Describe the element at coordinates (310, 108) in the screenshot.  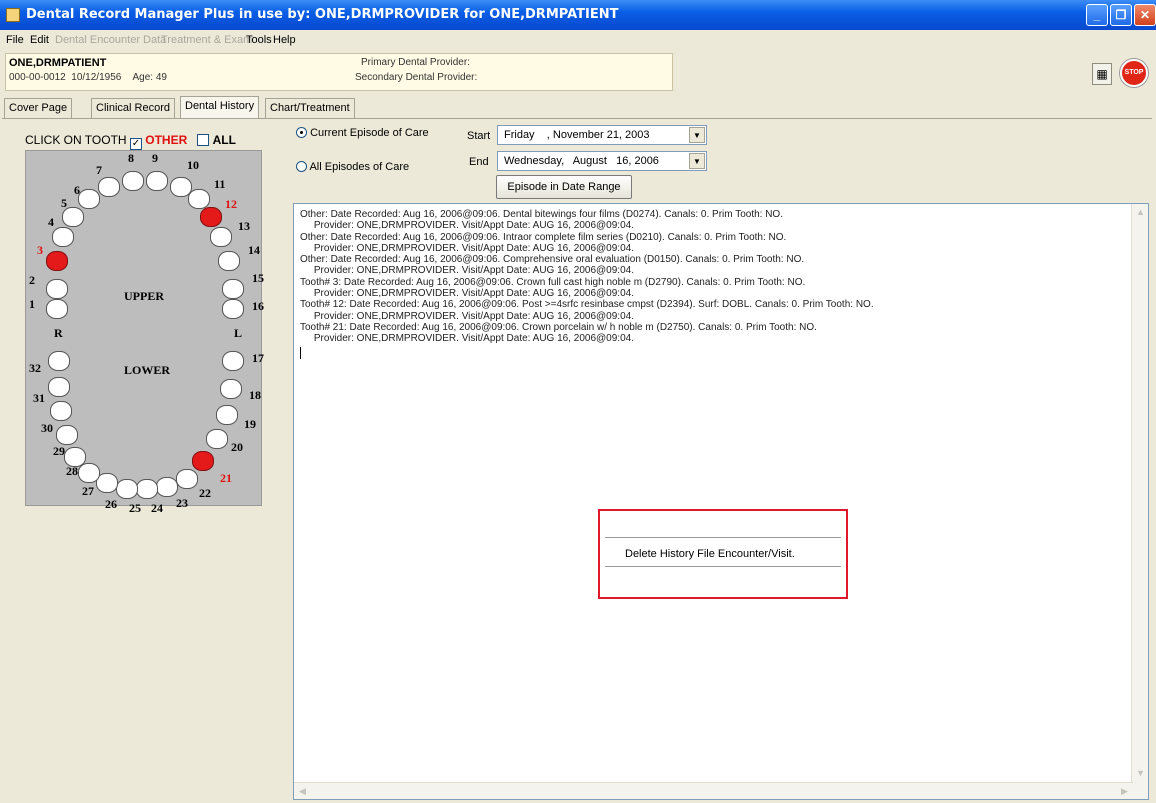
I see `tab-chart-treatment: Chart/Treatment` at that location.